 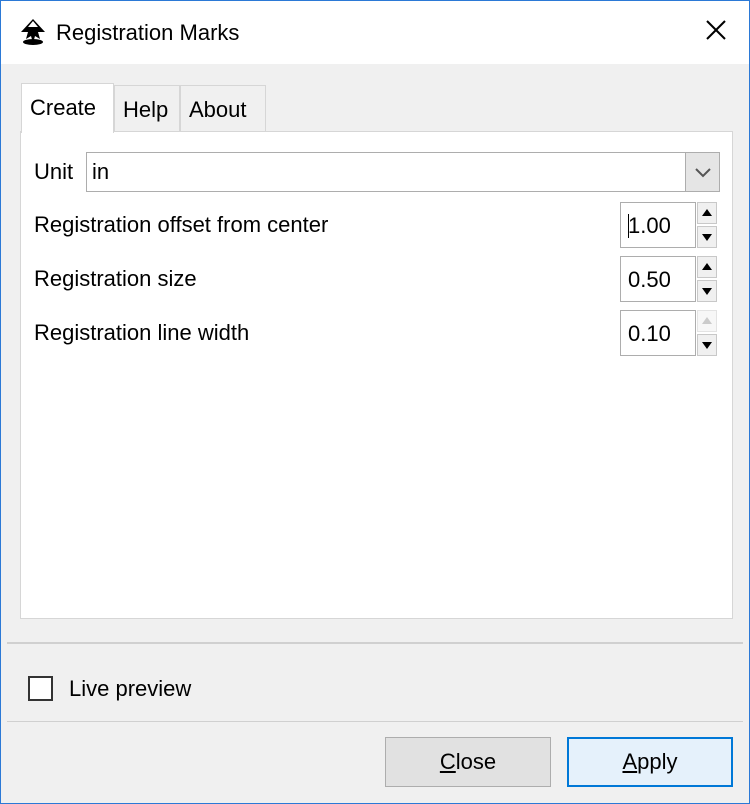 I want to click on offset-value: 1.00, so click(x=649, y=225).